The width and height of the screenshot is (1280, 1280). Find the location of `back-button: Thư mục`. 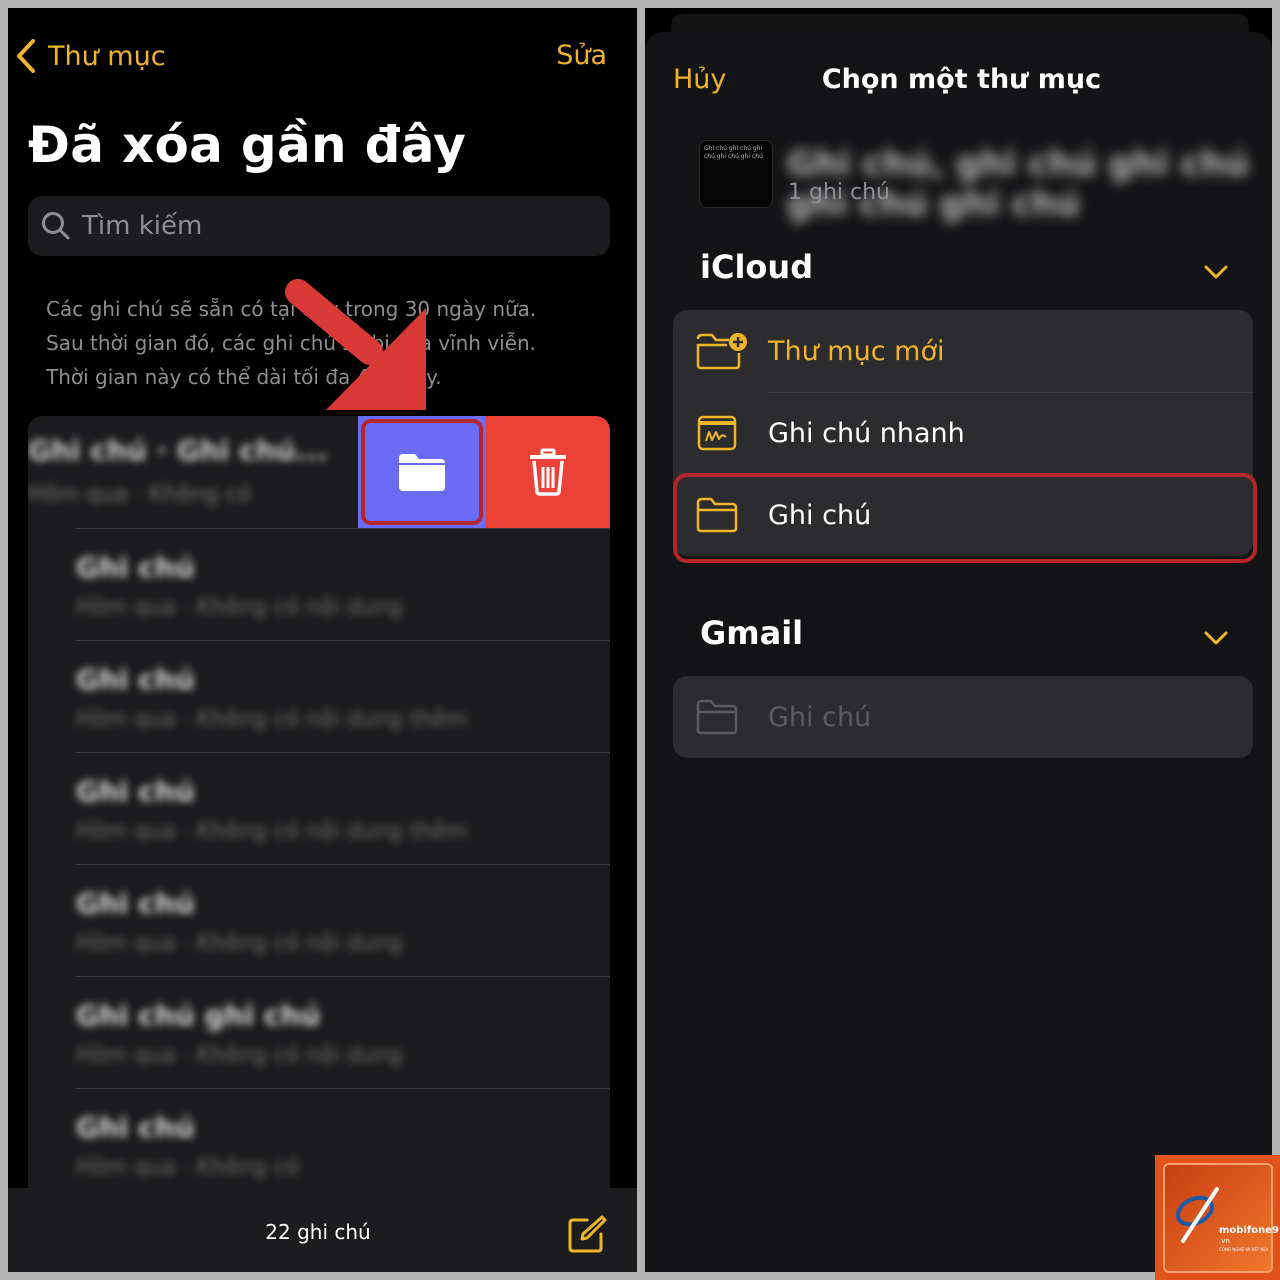

back-button: Thư mục is located at coordinates (90, 56).